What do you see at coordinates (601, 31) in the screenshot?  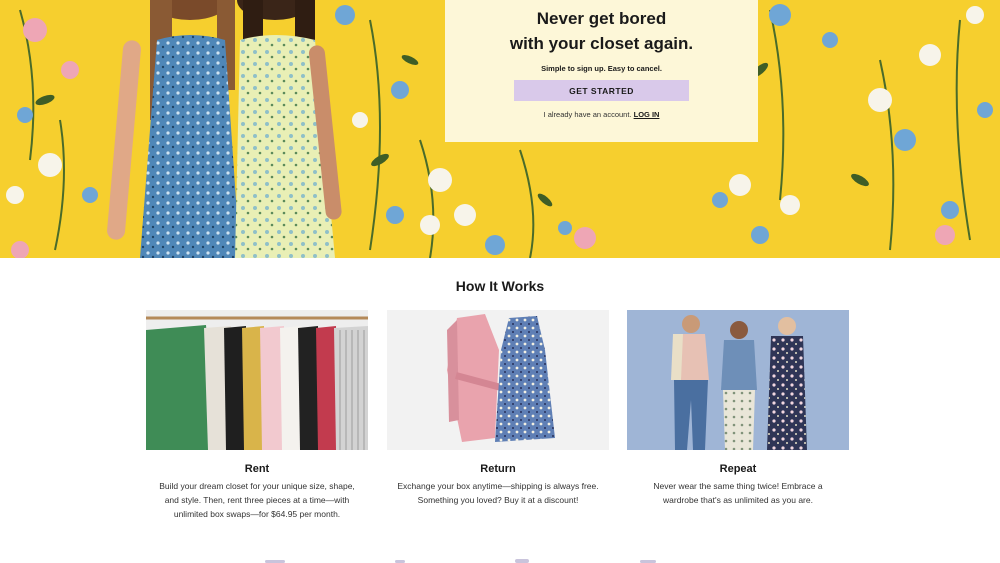 I see `hero-headline: Never get bored with your closet again.` at bounding box center [601, 31].